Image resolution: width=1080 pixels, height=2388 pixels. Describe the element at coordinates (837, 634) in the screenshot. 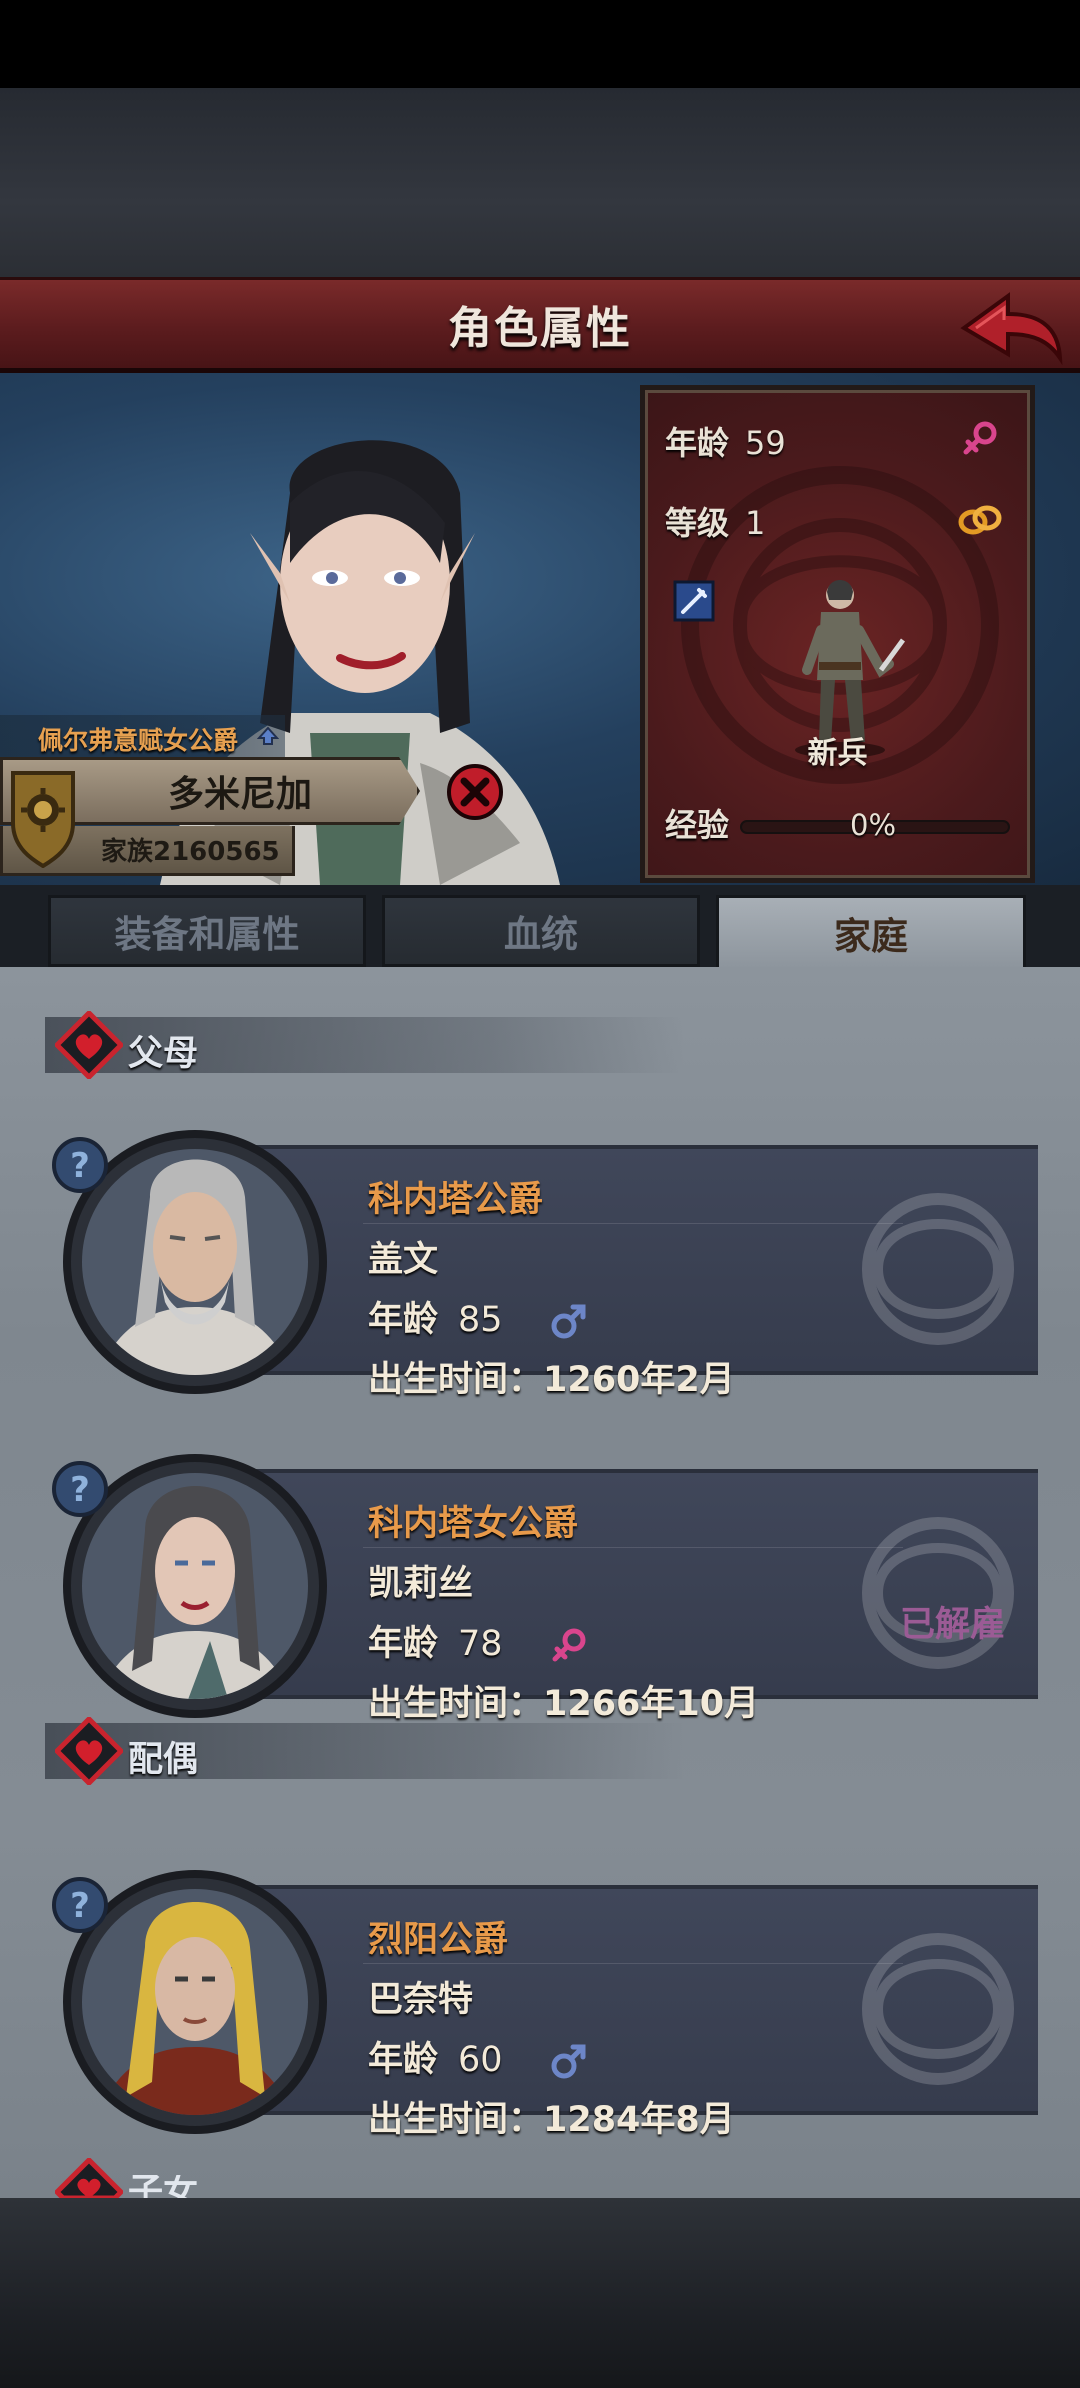

I see `stats-panel: 年龄 59 等级 1 新兵 经验 0%` at that location.